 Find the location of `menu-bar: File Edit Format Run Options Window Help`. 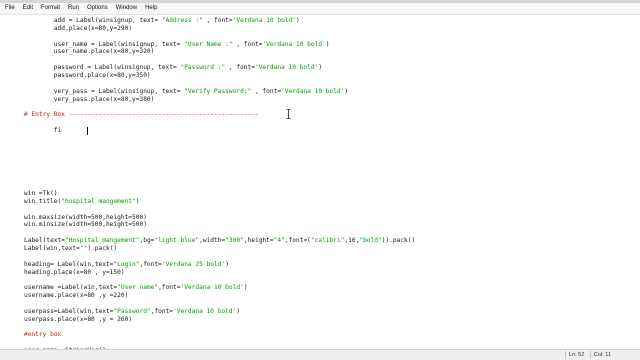

menu-bar: File Edit Format Run Options Window Help is located at coordinates (320, 9).